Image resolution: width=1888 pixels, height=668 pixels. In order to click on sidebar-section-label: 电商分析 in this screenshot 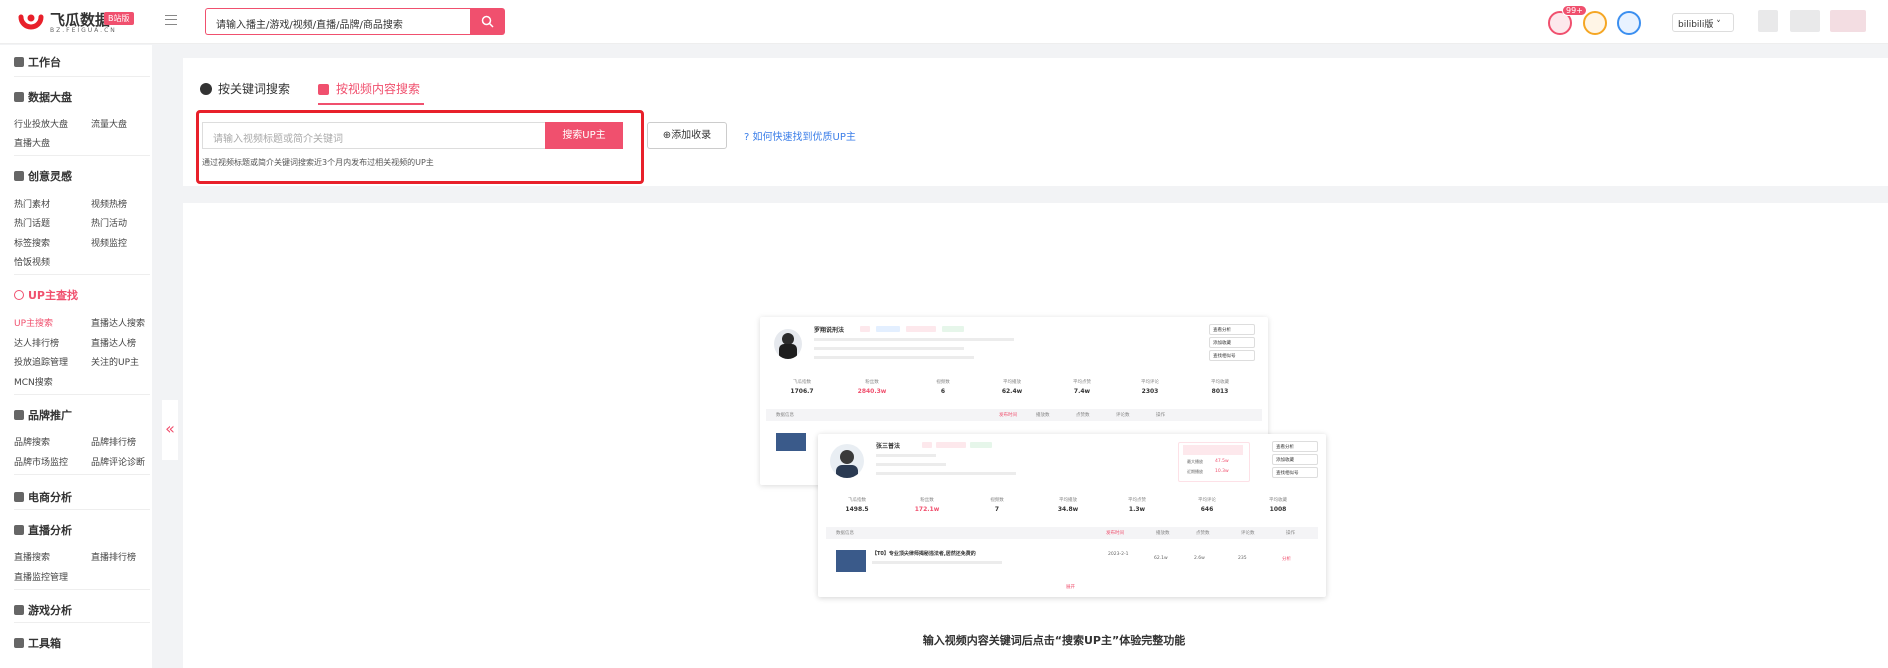, I will do `click(50, 497)`.